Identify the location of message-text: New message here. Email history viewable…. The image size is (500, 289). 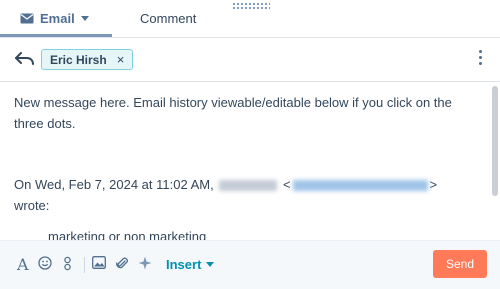
(233, 113).